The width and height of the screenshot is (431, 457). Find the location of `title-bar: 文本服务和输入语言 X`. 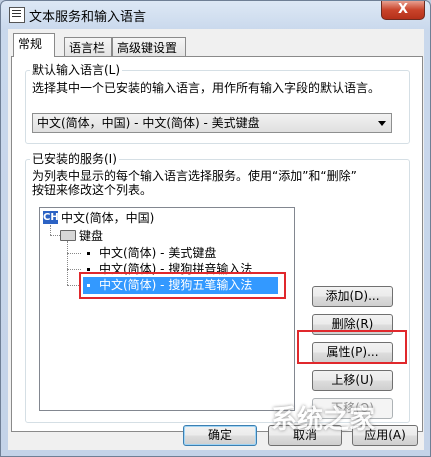

title-bar: 文本服务和输入语言 X is located at coordinates (215, 15).